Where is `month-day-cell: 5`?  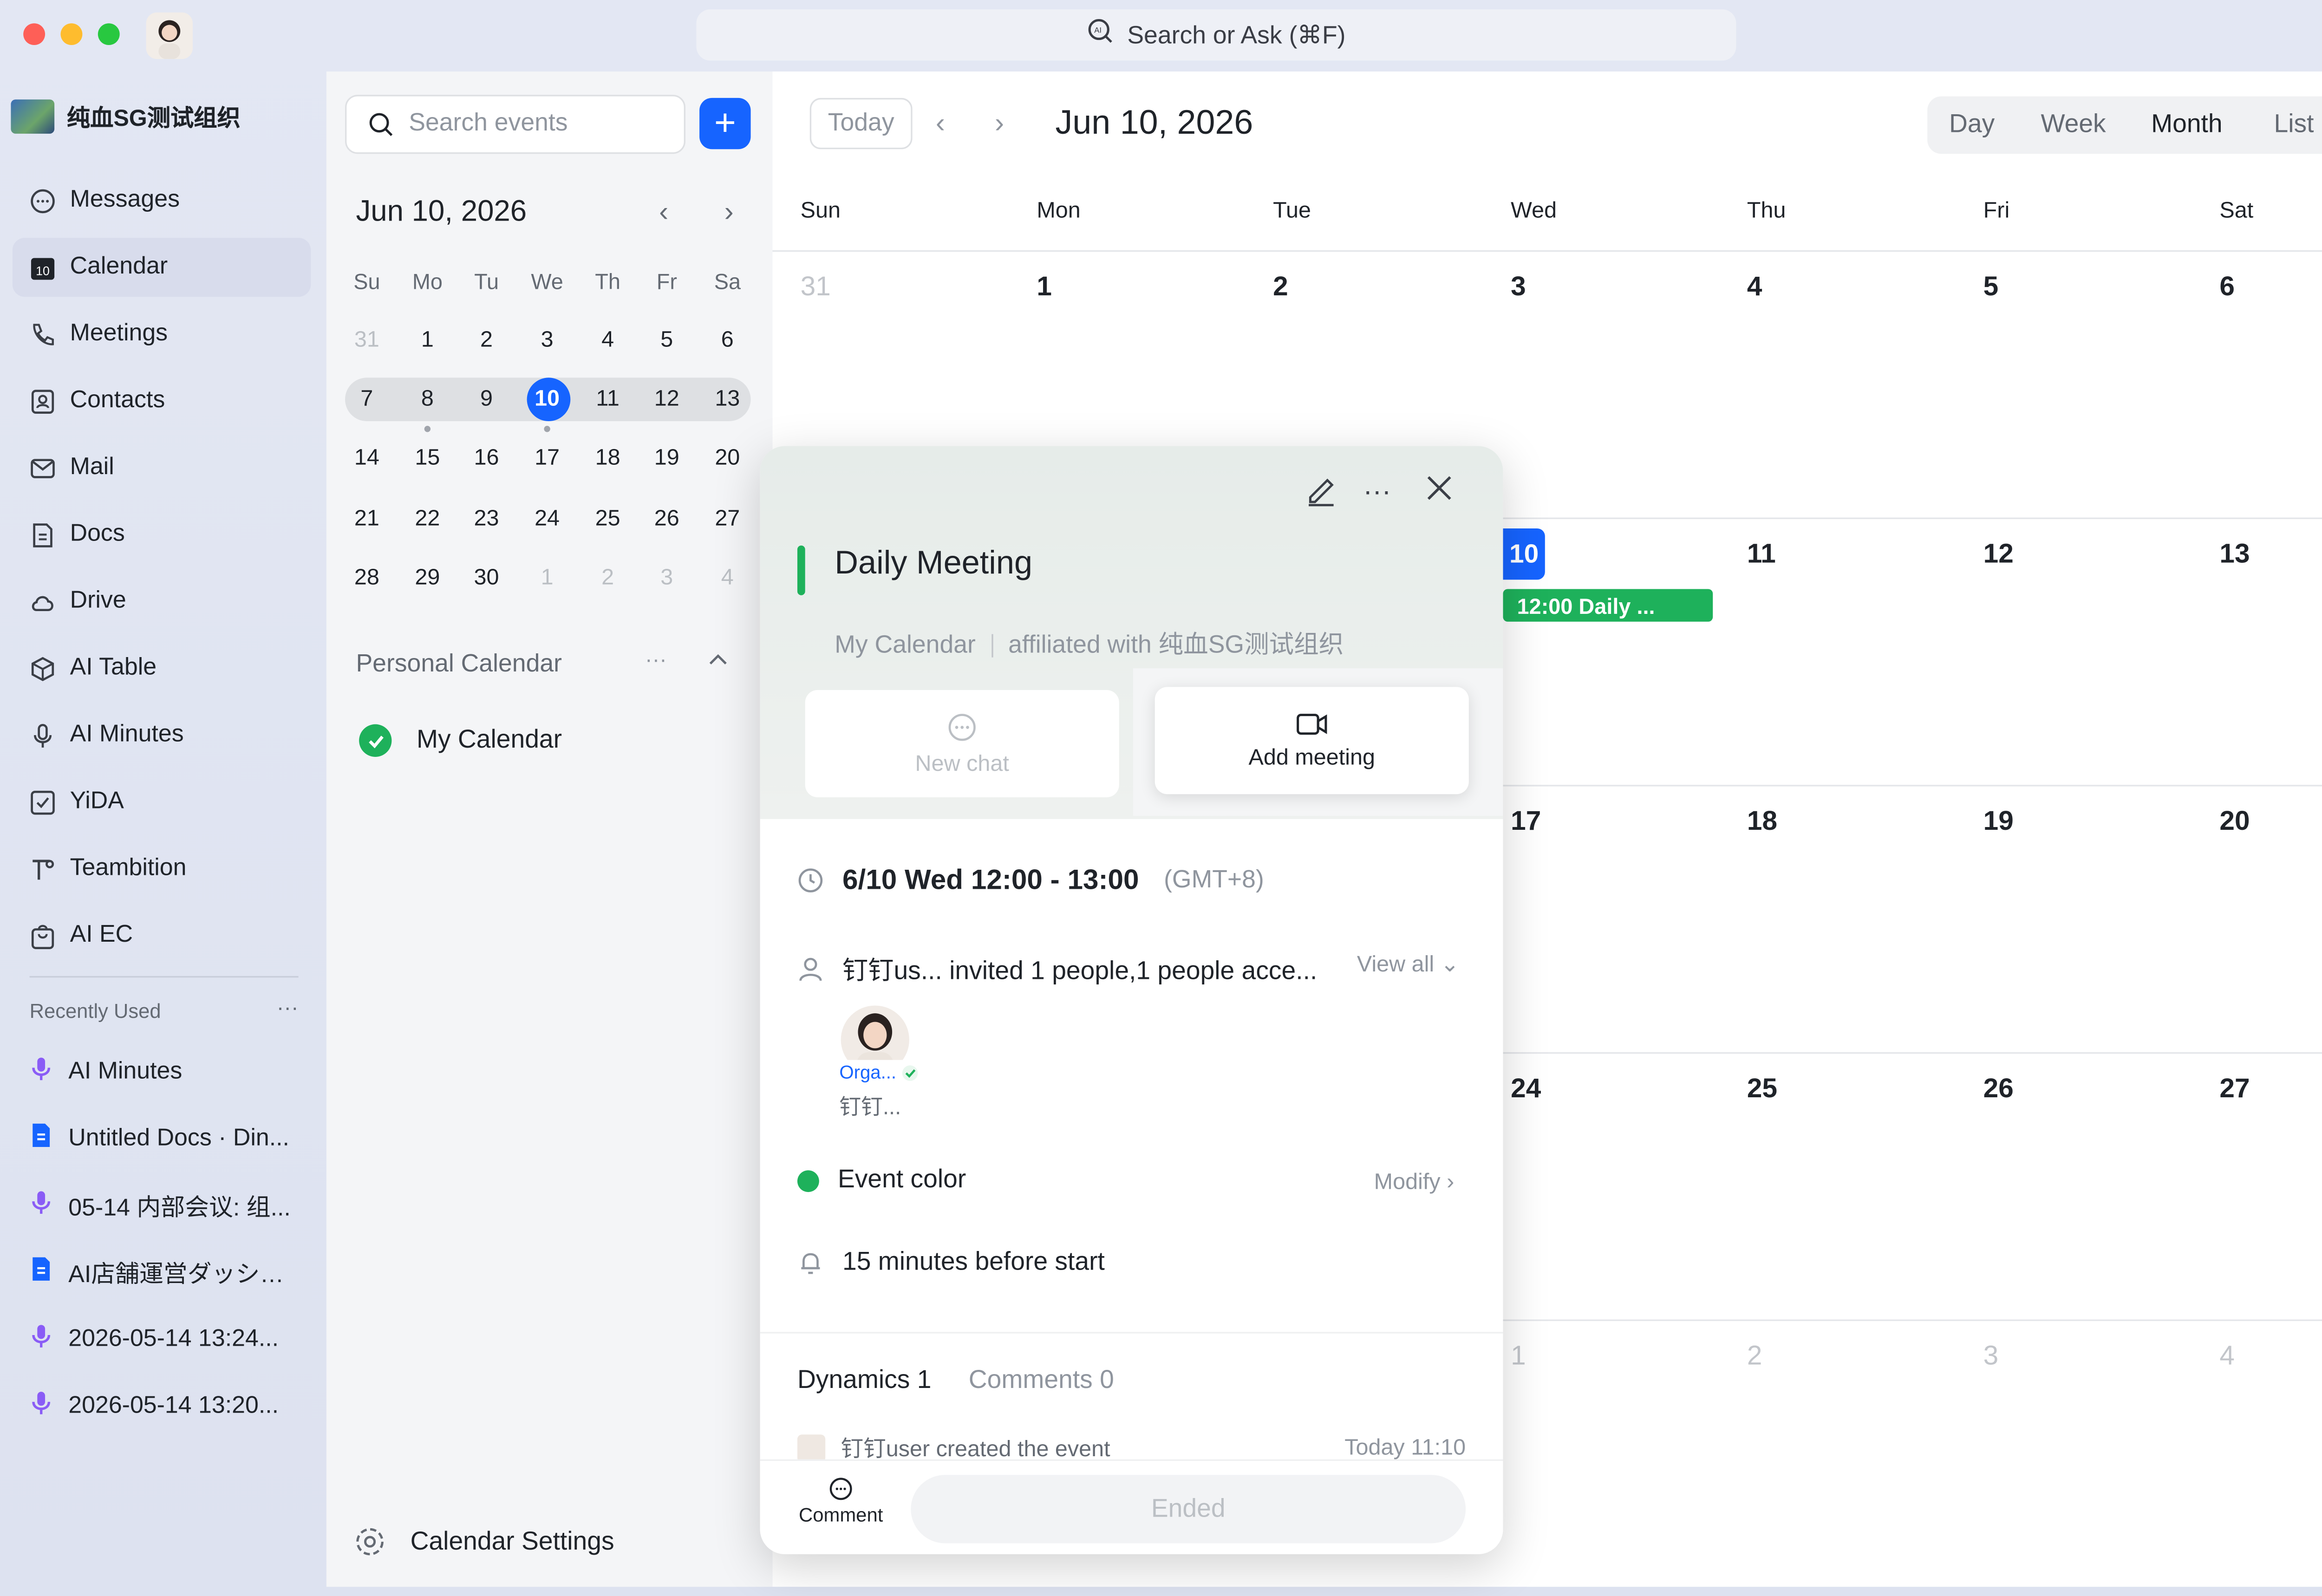
month-day-cell: 5 is located at coordinates (1991, 286).